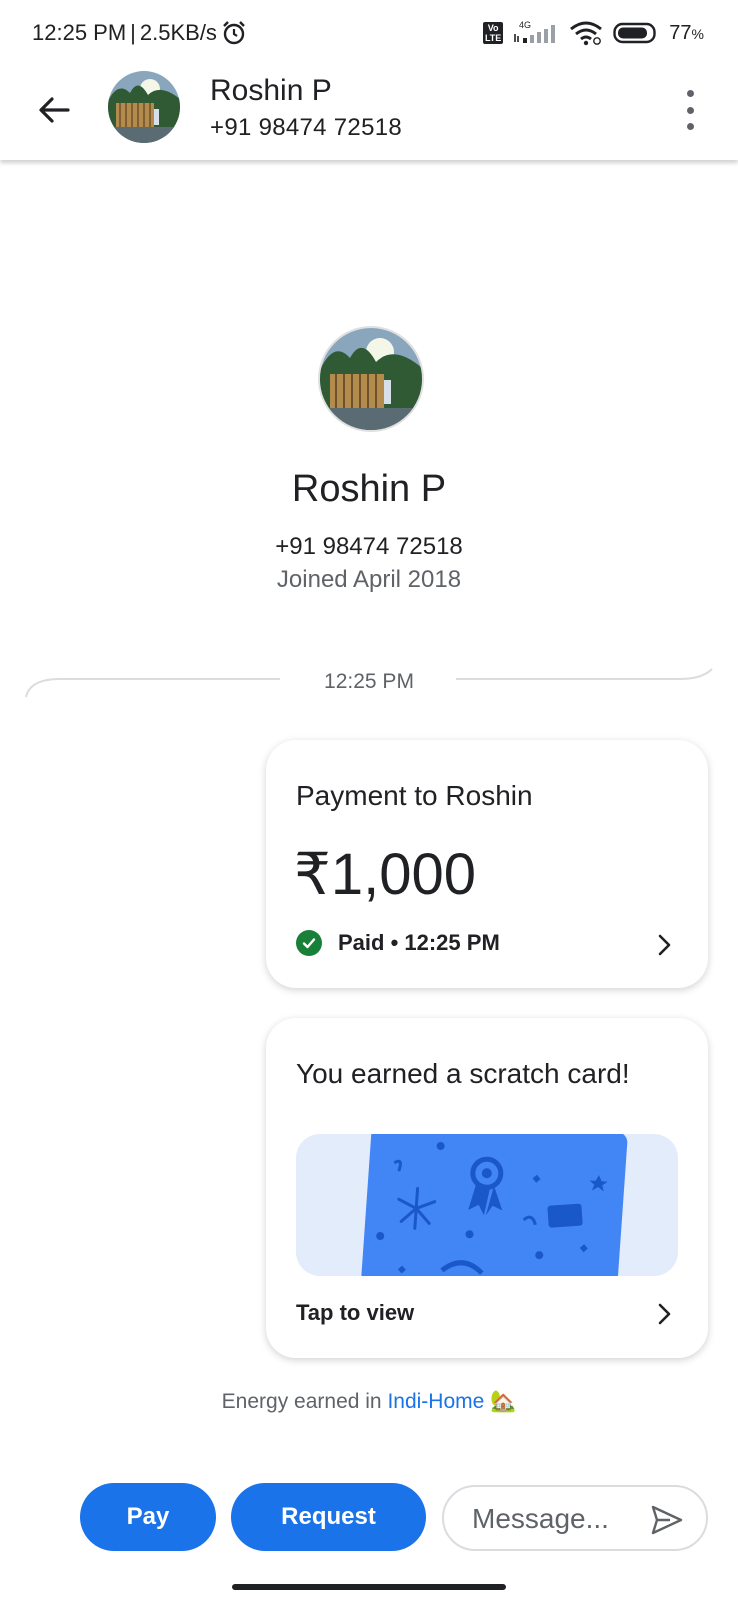  I want to click on wifi-icon, so click(586, 33).